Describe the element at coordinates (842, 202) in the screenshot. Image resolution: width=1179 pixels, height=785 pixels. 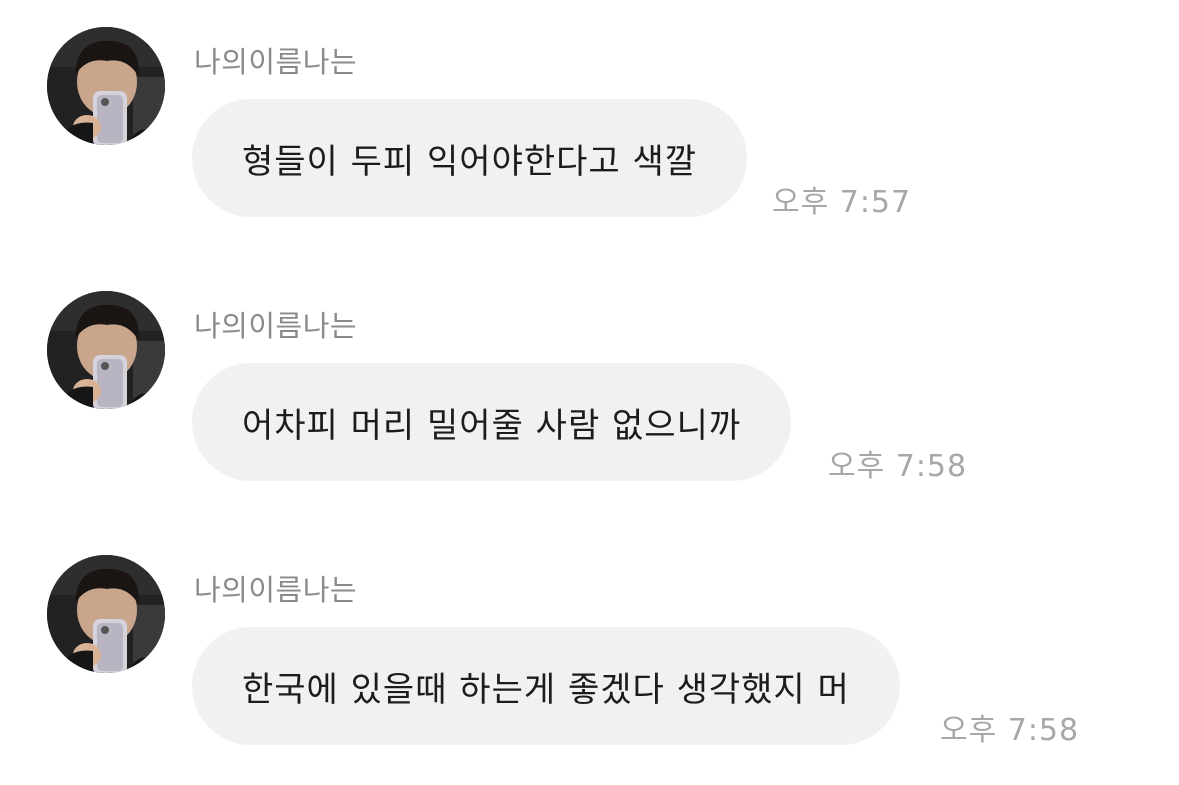
I see `message-timestamp: 오후 7:57` at that location.